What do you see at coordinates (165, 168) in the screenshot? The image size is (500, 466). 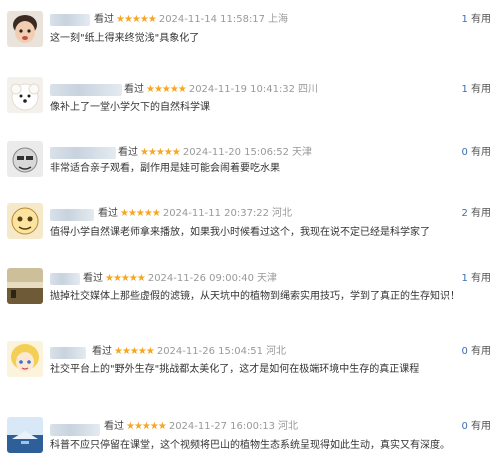 I see `review-comment: 非常适合亲子观看，副作用是娃可能会闹着要吃水果` at bounding box center [165, 168].